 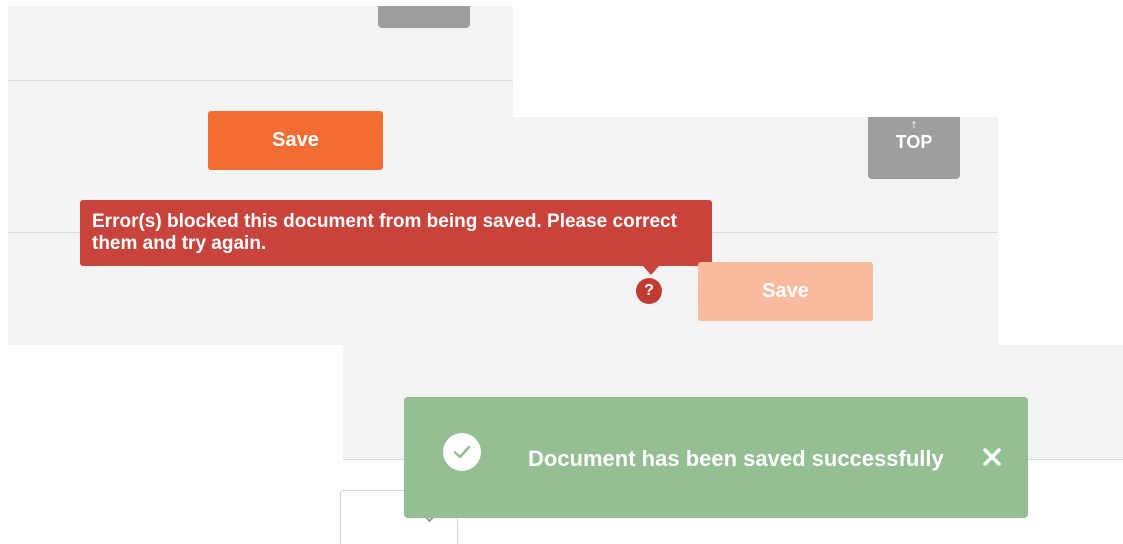 What do you see at coordinates (914, 124) in the screenshot?
I see `arrow-up-icon: ↑` at bounding box center [914, 124].